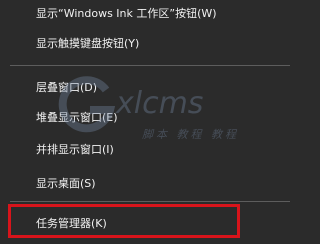 This screenshot has height=244, width=320. What do you see at coordinates (124, 221) in the screenshot?
I see `highlight-box` at bounding box center [124, 221].